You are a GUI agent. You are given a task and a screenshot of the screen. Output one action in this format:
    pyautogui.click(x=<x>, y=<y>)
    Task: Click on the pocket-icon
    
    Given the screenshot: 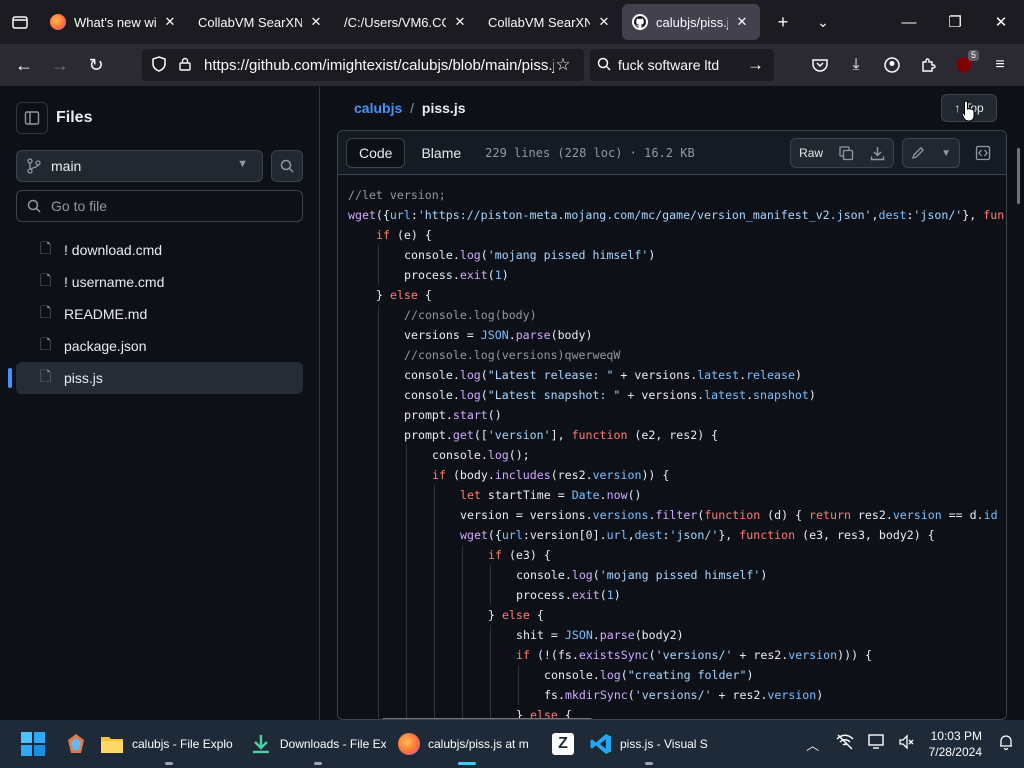 What is the action you would take?
    pyautogui.click(x=820, y=65)
    